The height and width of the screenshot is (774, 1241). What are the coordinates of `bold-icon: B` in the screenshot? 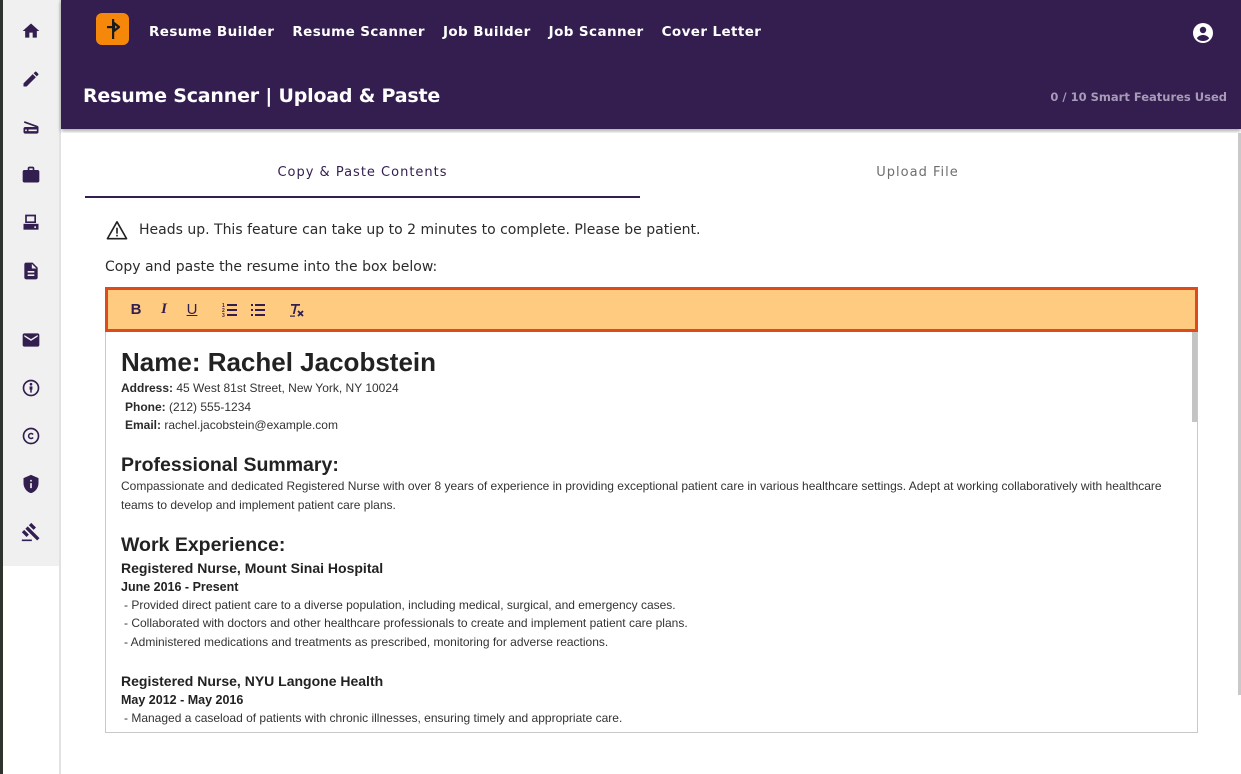 It's located at (136, 309).